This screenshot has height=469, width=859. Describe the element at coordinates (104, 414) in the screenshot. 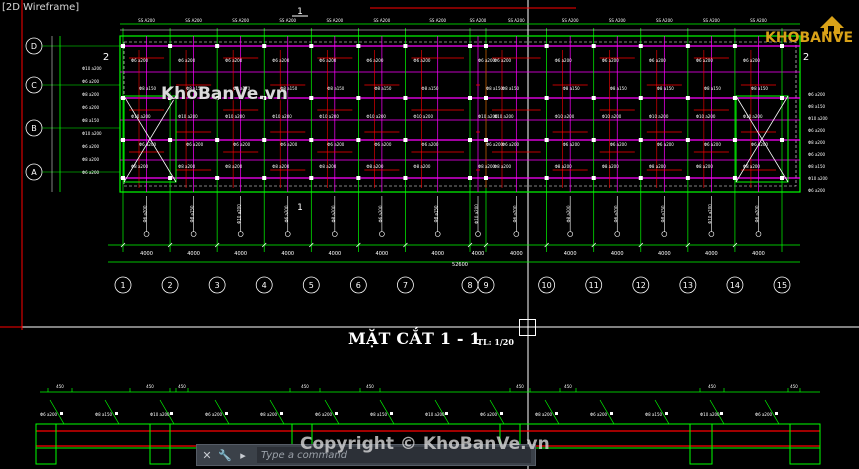

I see `section-note: Φ8 a150` at that location.